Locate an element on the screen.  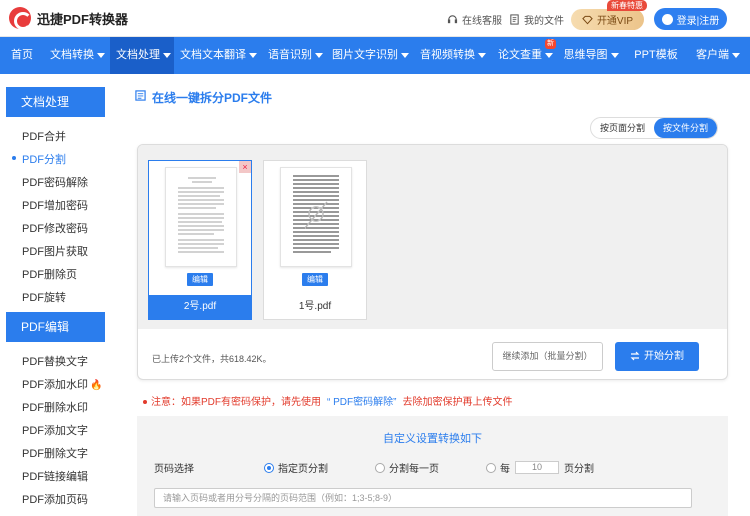
page-range-input: 请输入页码或者用分号分隔的页码范围（例如：1;3-5;8-9） is located at coordinates (423, 498).